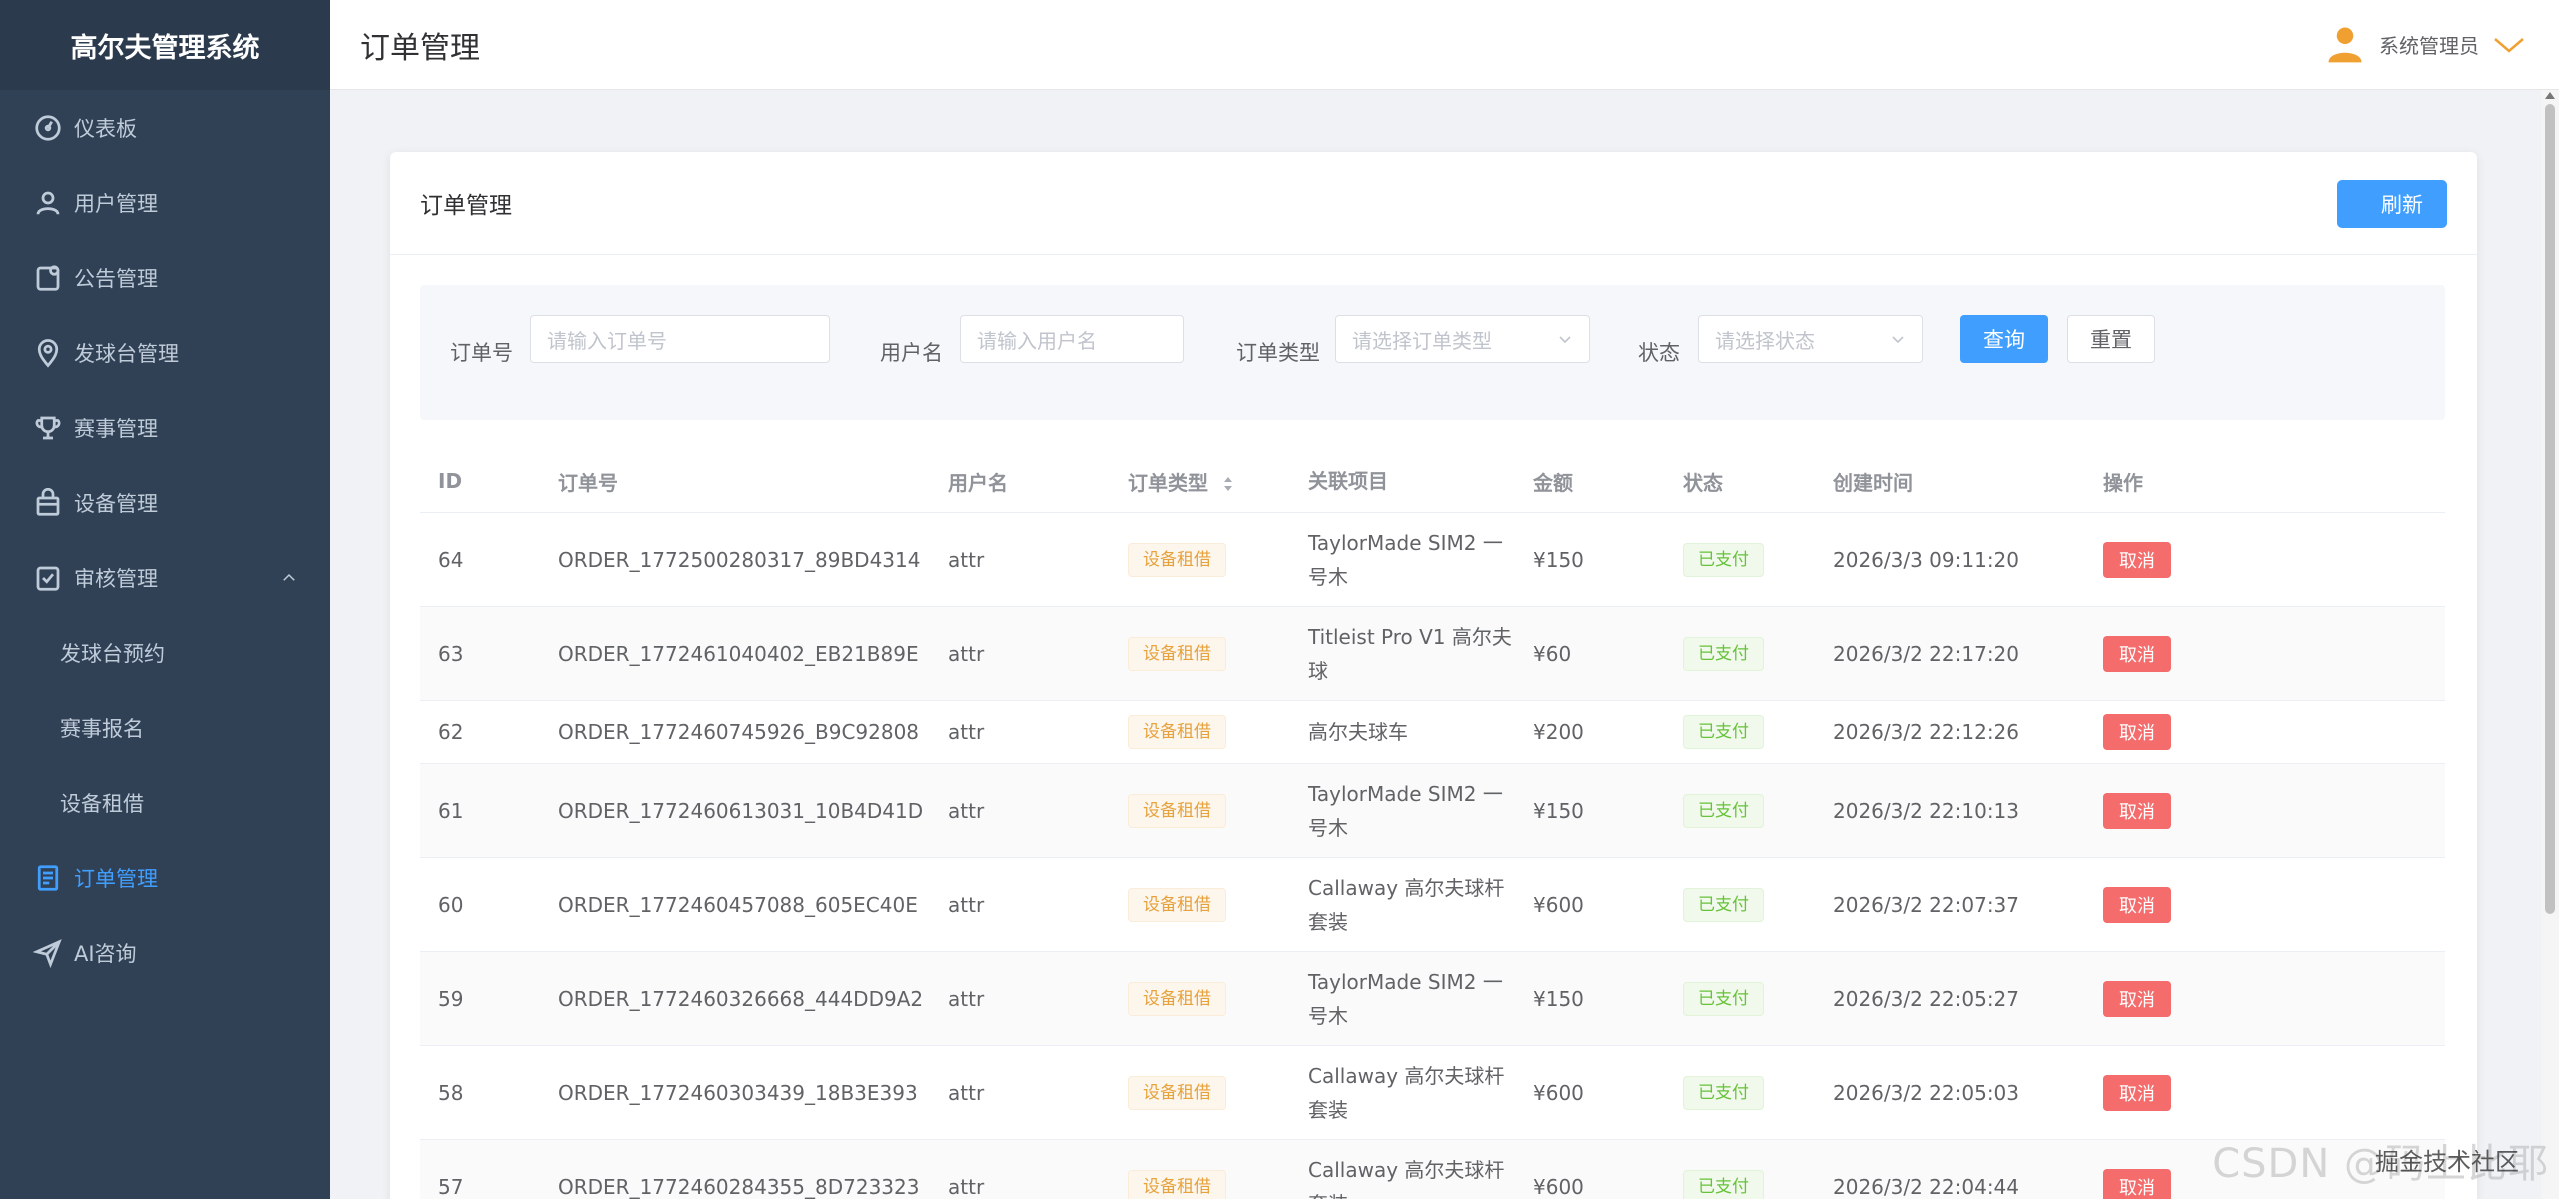 The height and width of the screenshot is (1199, 2559). I want to click on reset-button: 重置, so click(2111, 339).